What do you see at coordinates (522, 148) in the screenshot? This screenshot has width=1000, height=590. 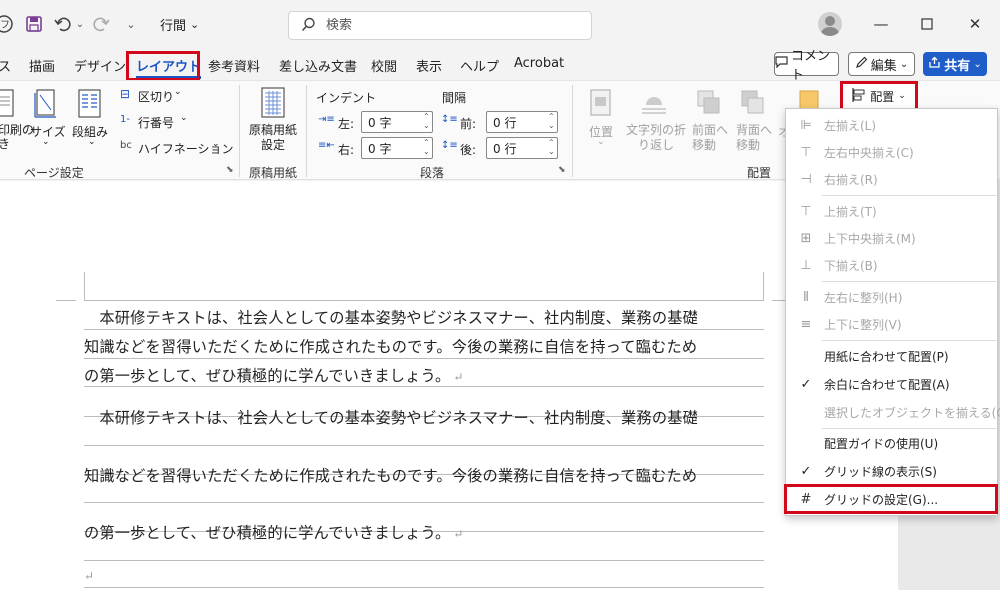 I see `spacing-after-input: 0 行` at bounding box center [522, 148].